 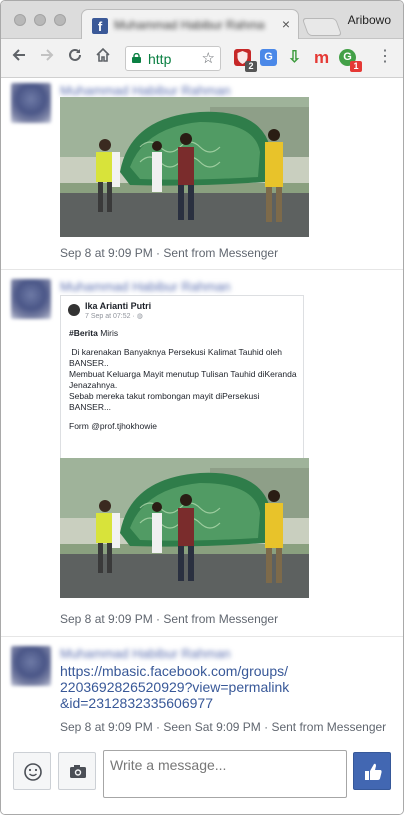 I want to click on link-line: &id=2312832335606977, so click(x=210, y=703).